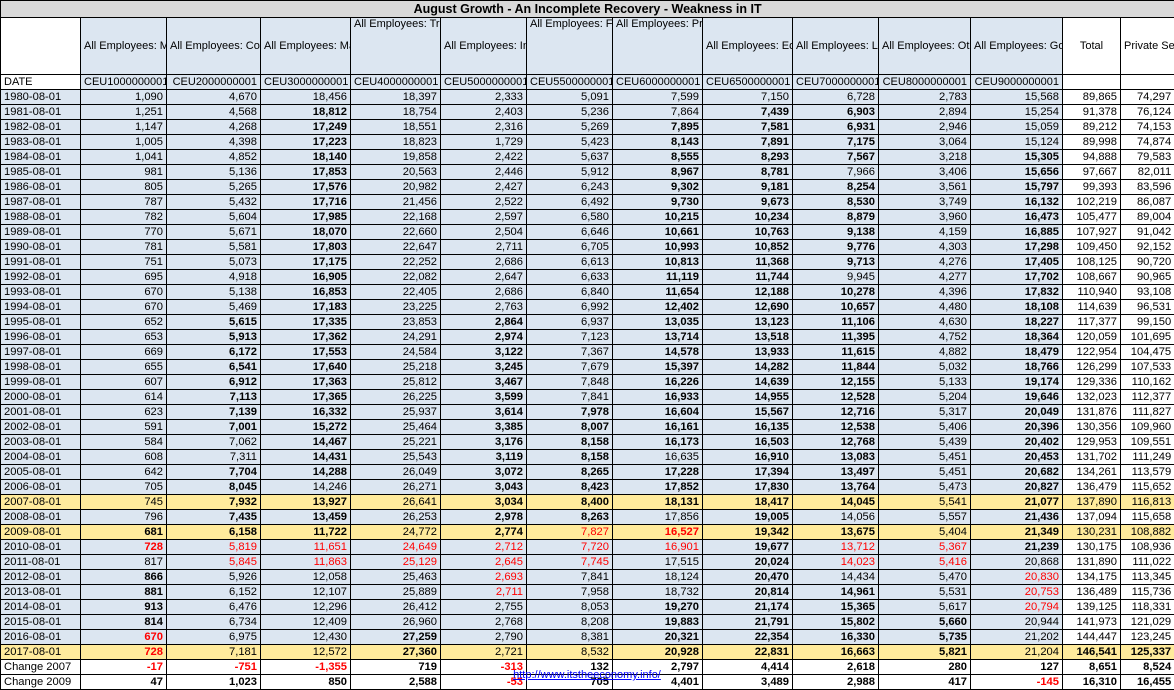 This screenshot has width=1174, height=690. Describe the element at coordinates (1147, 382) in the screenshot. I see `table-cell: 110,162` at that location.